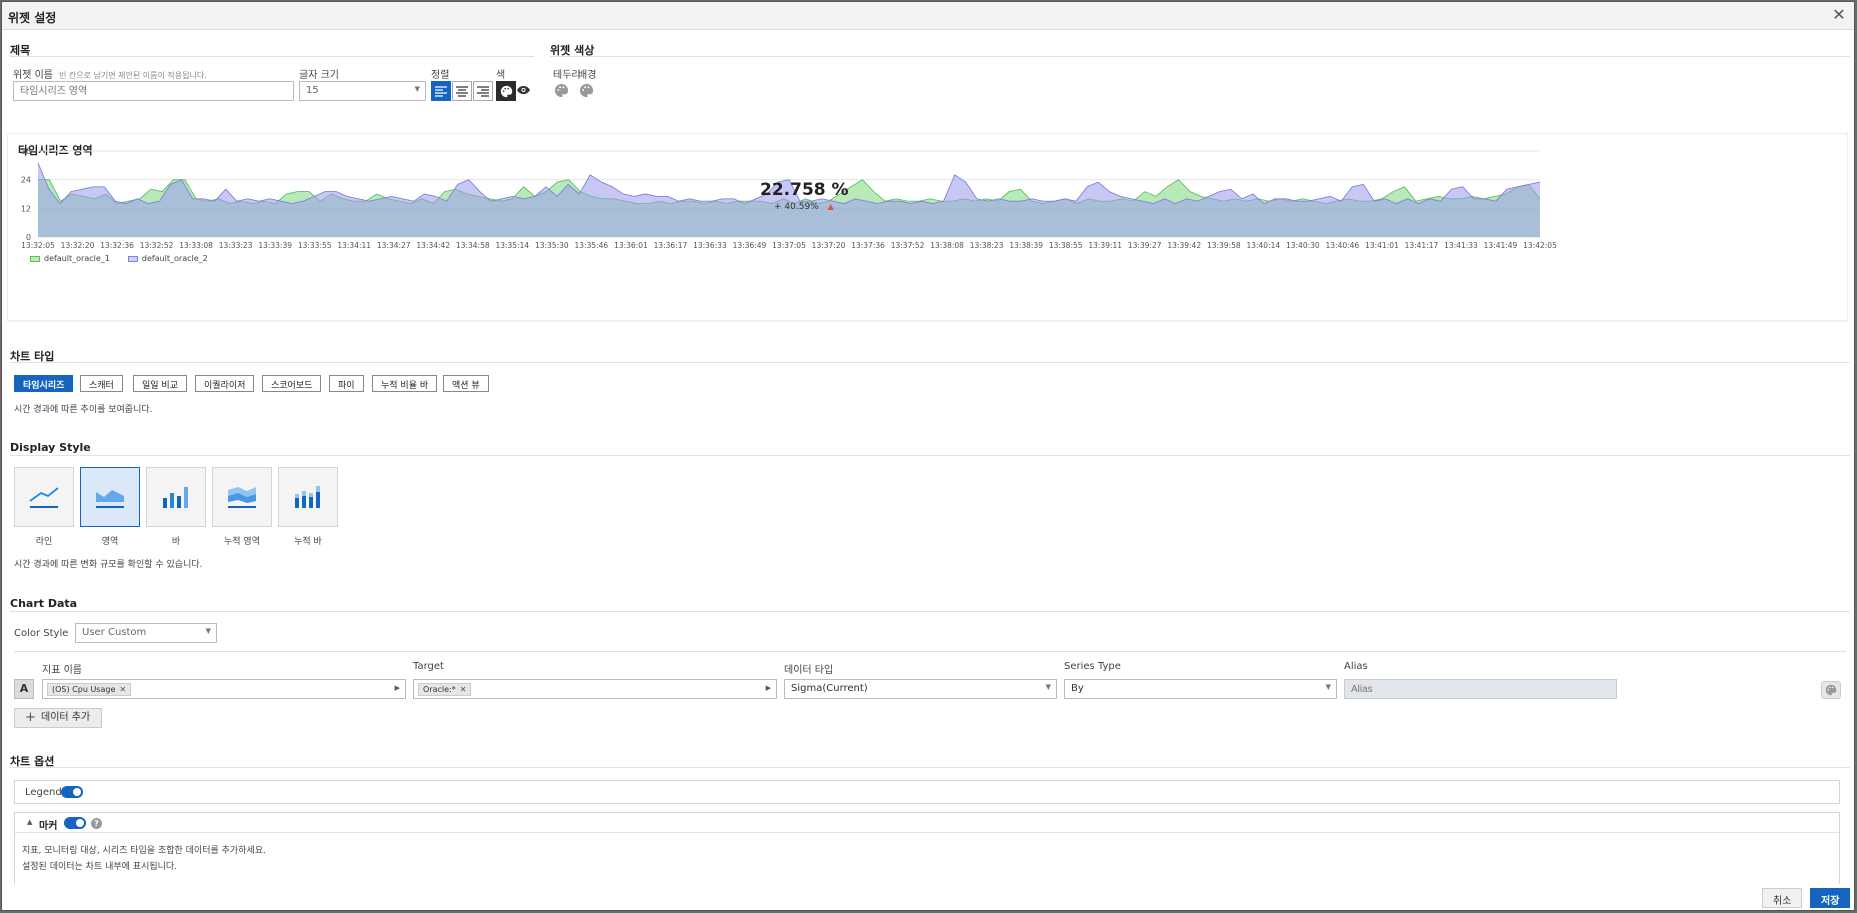 This screenshot has width=1857, height=913. What do you see at coordinates (561, 92) in the screenshot?
I see `border-color-palette-icon` at bounding box center [561, 92].